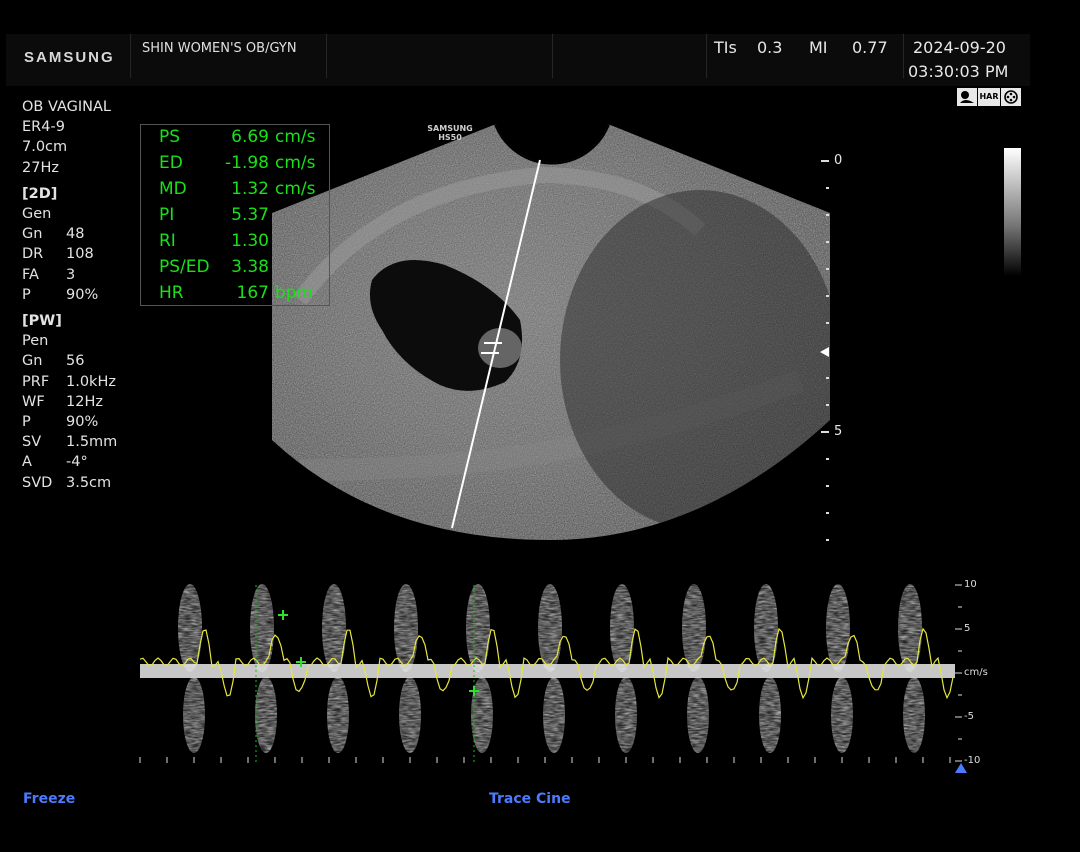 The image size is (1080, 852). I want to click on time-scale, so click(545, 760).